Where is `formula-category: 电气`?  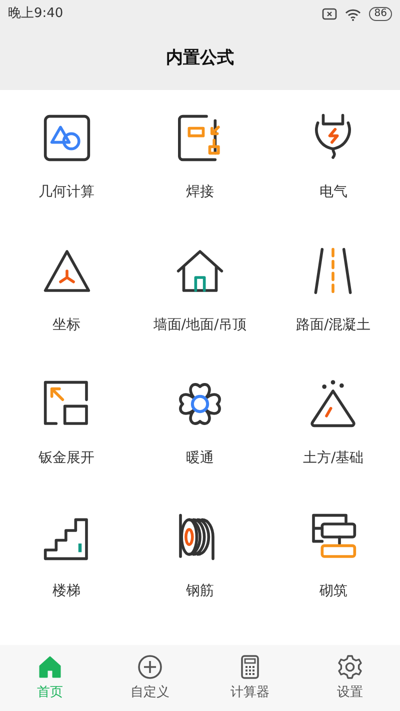 formula-category: 电气 is located at coordinates (333, 192).